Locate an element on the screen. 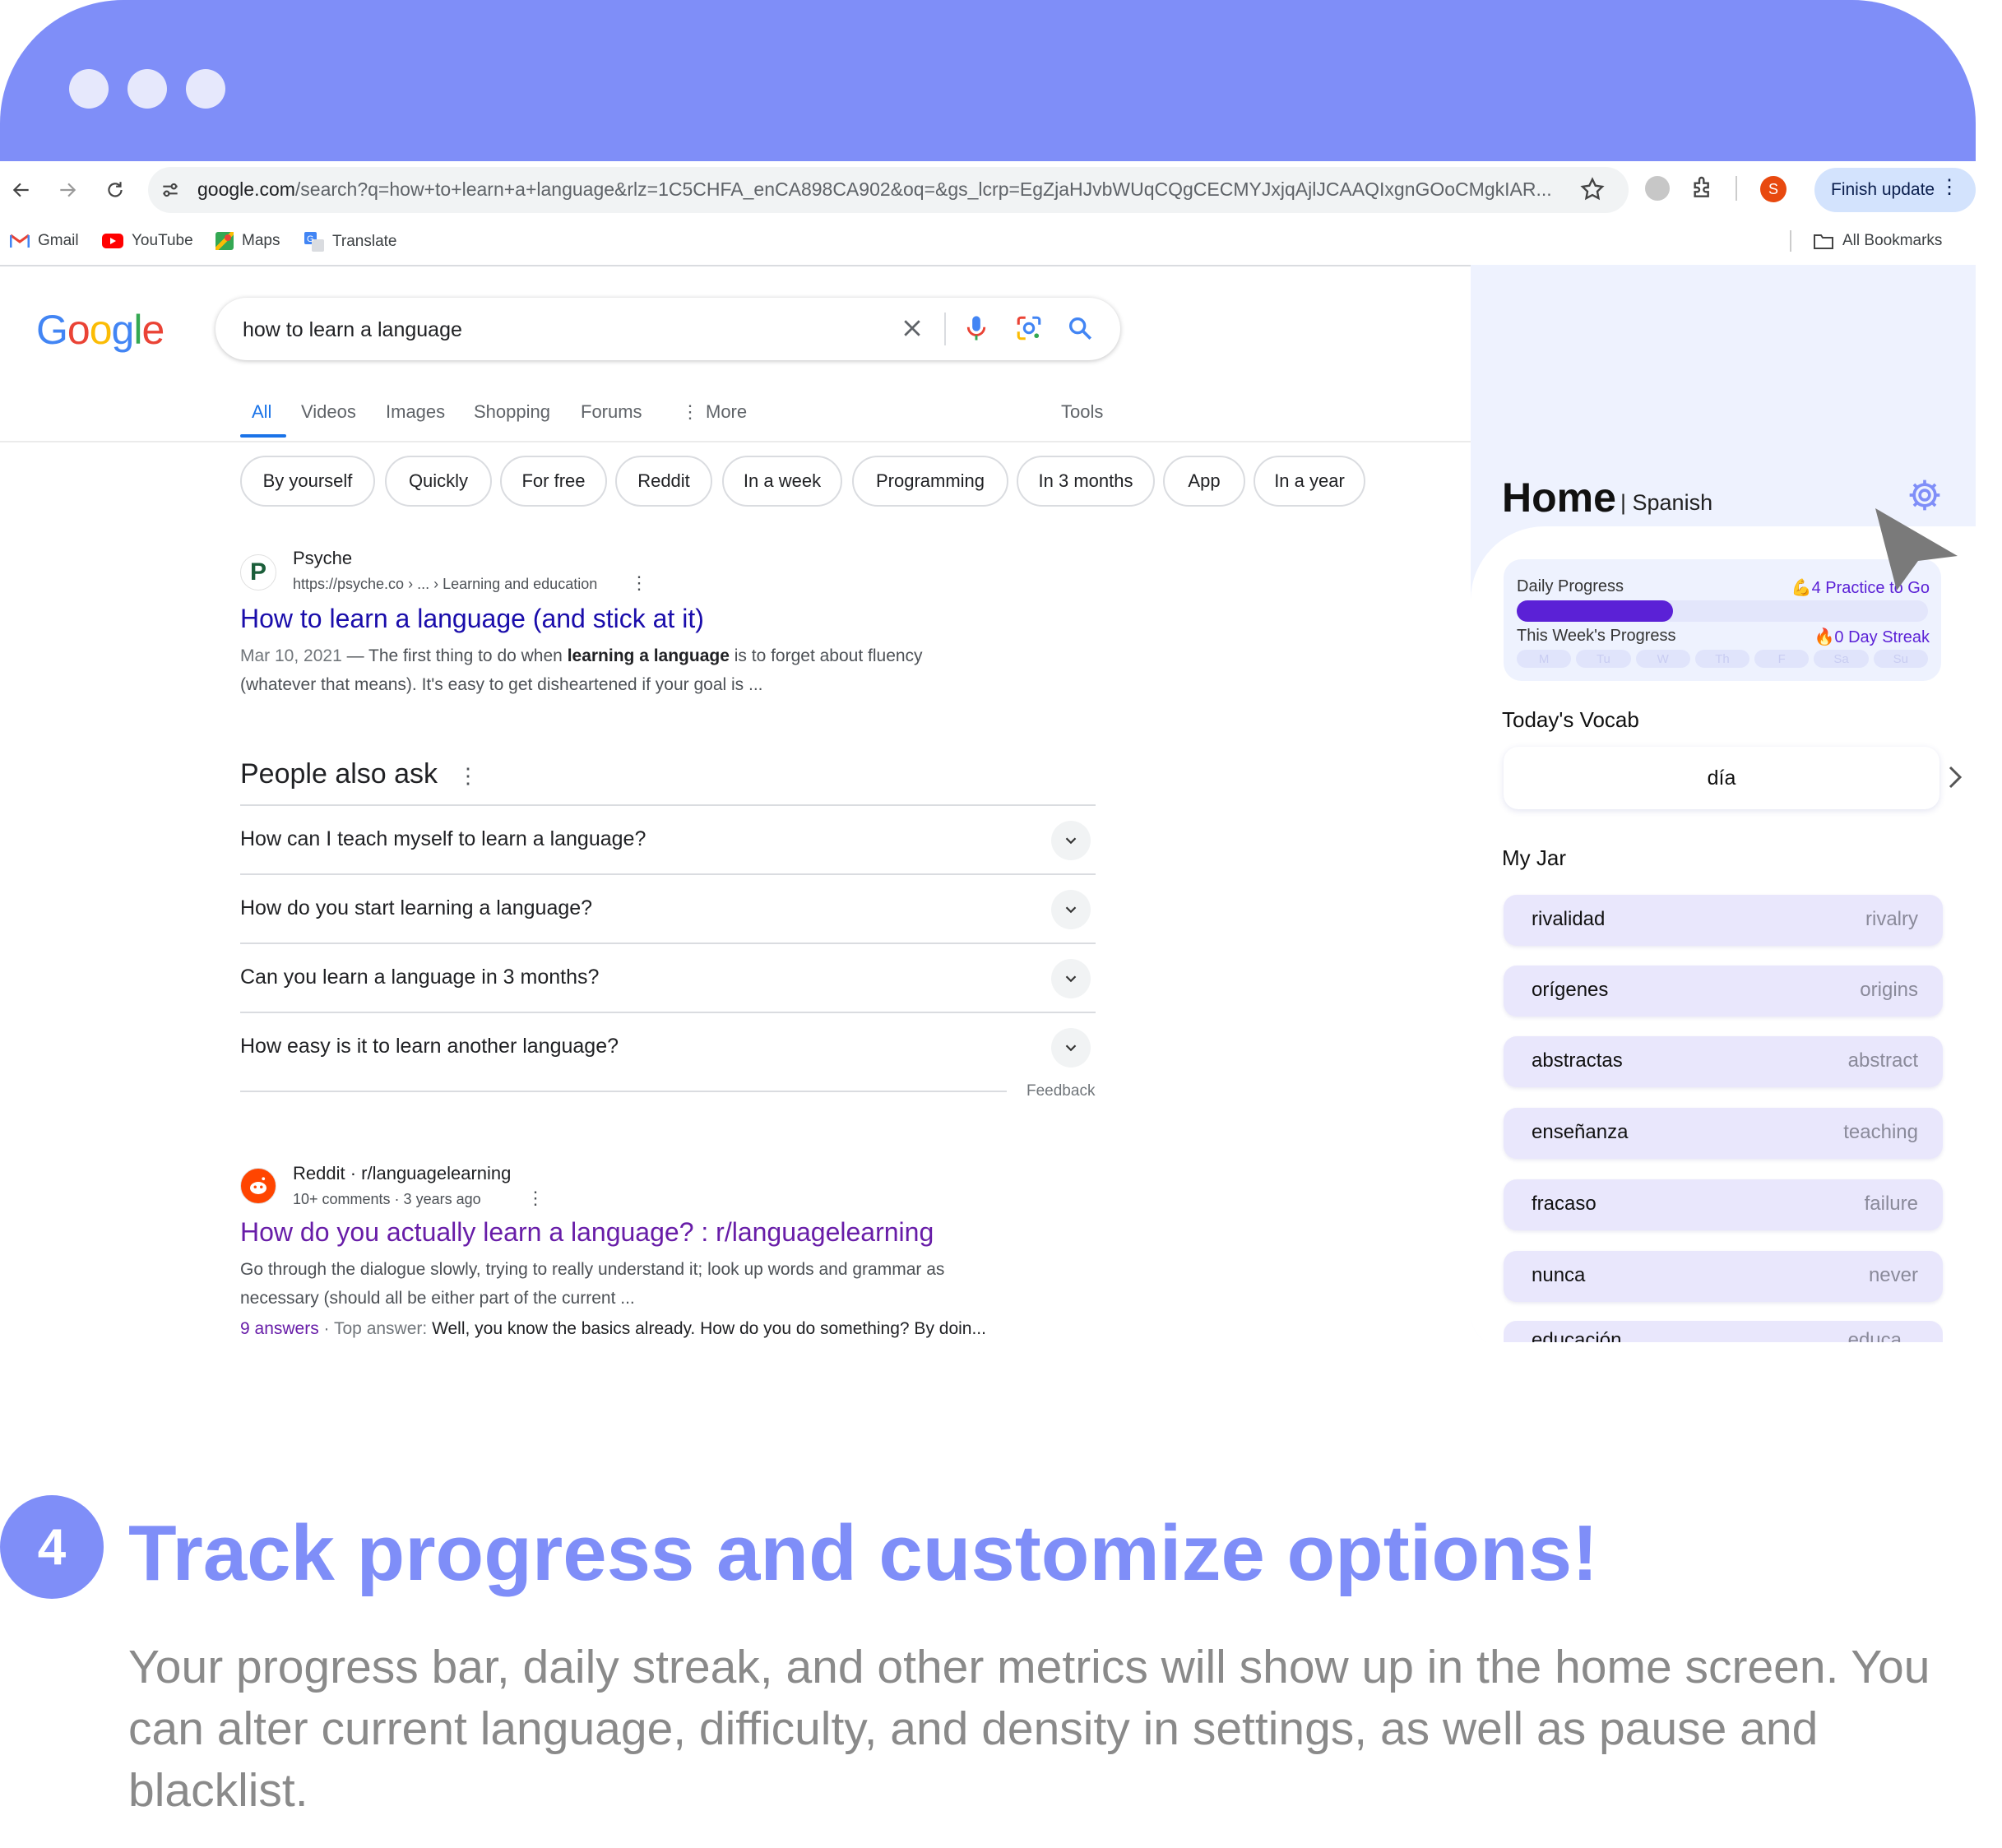 The image size is (2002, 1848). chip-in-a-year: In a year is located at coordinates (1309, 481).